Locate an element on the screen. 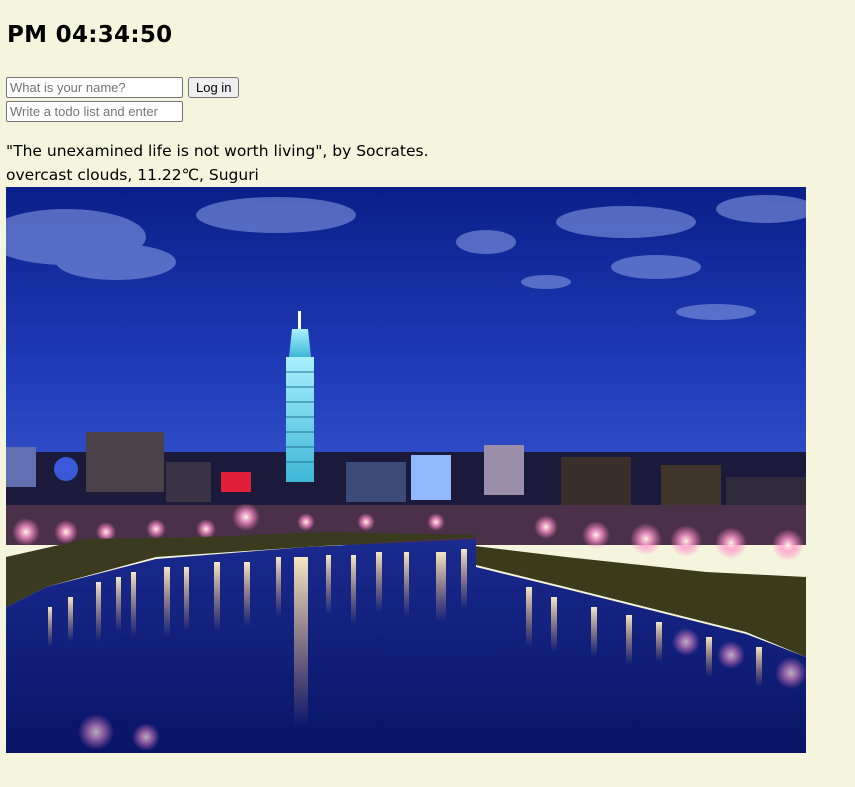 This screenshot has height=787, width=855. weather-text: overcast clouds, 11.22℃, Suguri is located at coordinates (132, 175).